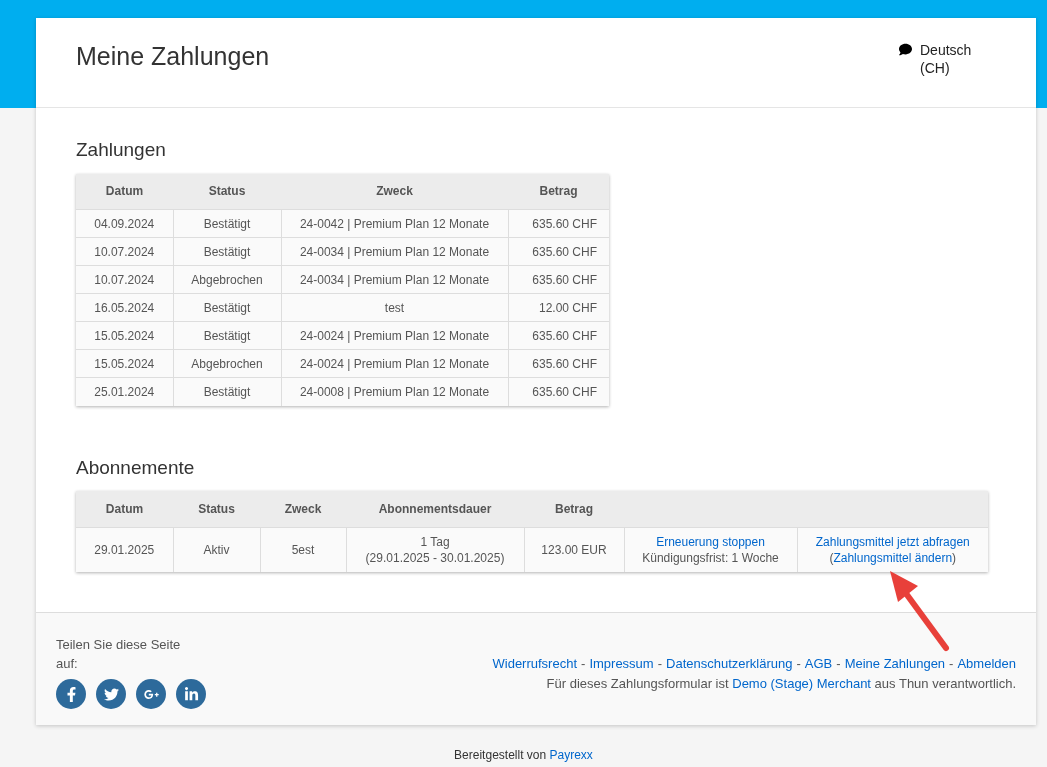 This screenshot has width=1047, height=767. I want to click on table-cell: 24-0042 | Premium Plan 12 Monate, so click(394, 223).